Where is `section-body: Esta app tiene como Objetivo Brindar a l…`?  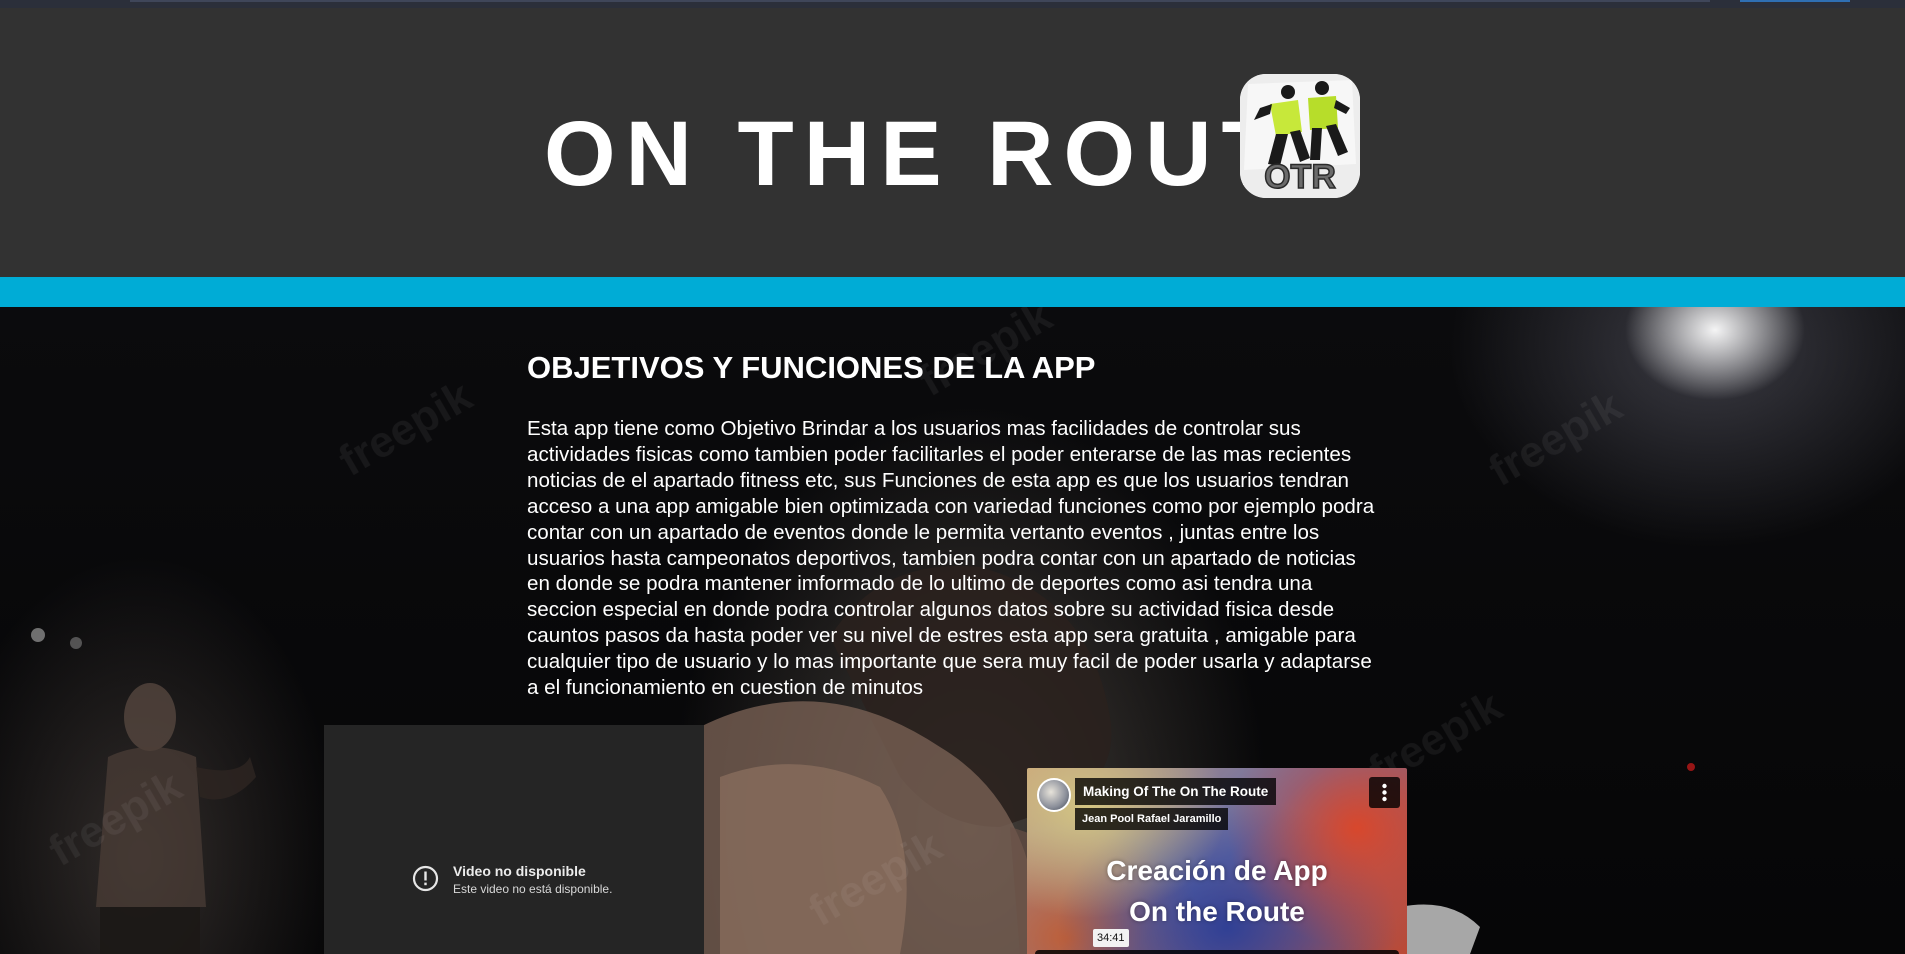
section-body: Esta app tiene como Objetivo Brindar a l… is located at coordinates (951, 558).